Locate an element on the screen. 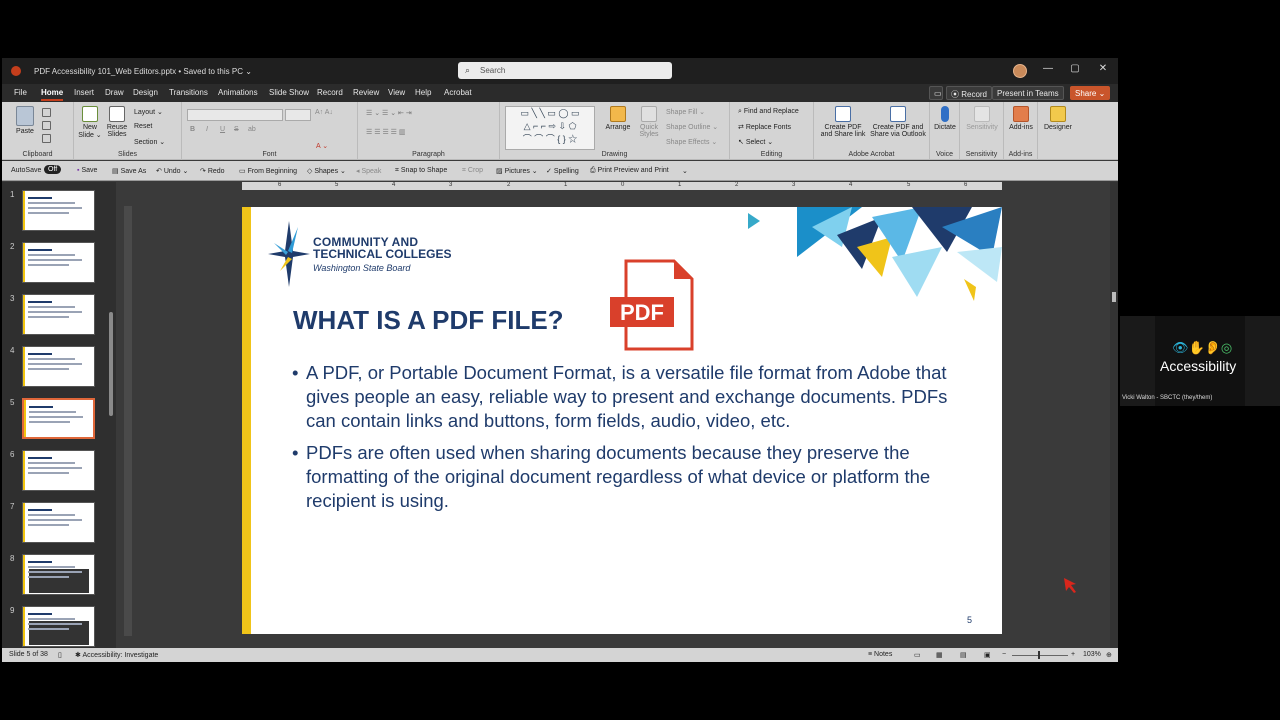 This screenshot has height=720, width=1280. zoom-in-icon: + is located at coordinates (1073, 654).